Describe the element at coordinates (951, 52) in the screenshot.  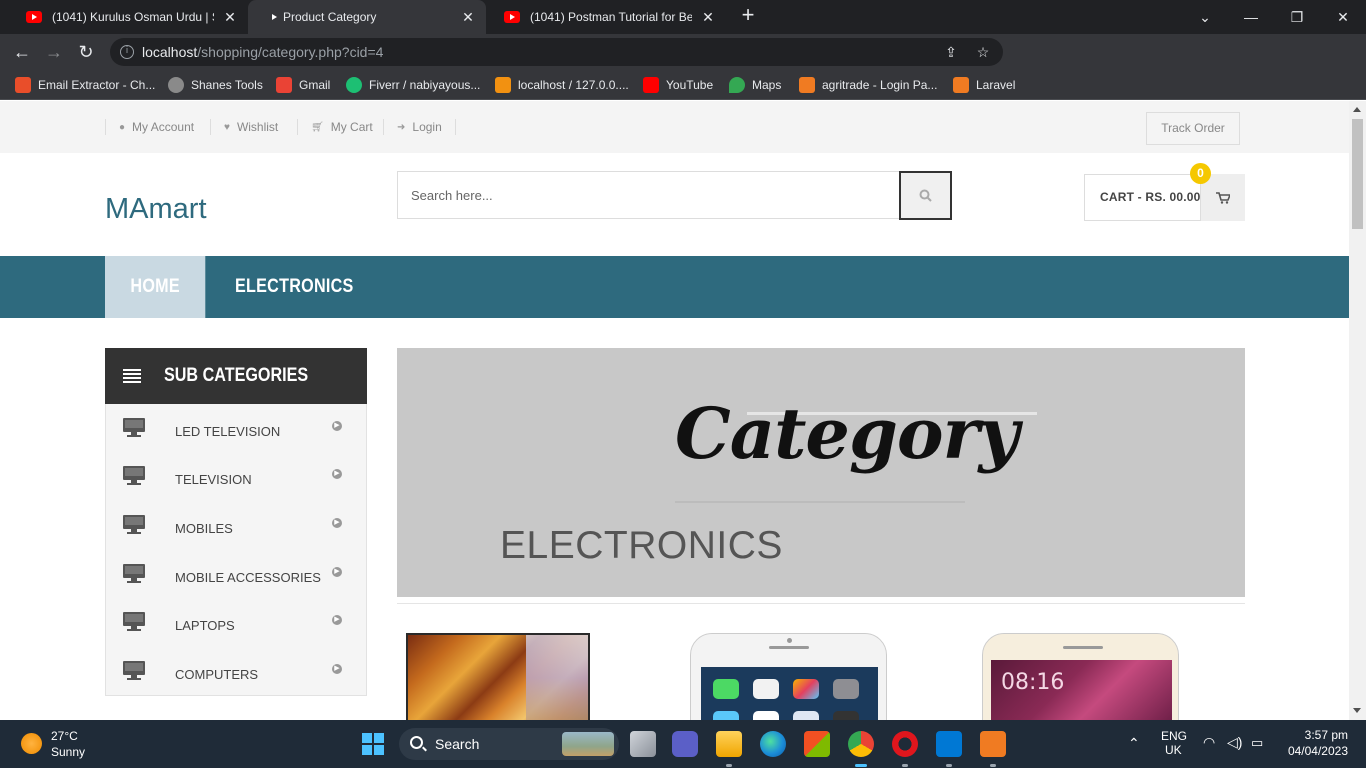
I see `share-icon: ⇪` at that location.